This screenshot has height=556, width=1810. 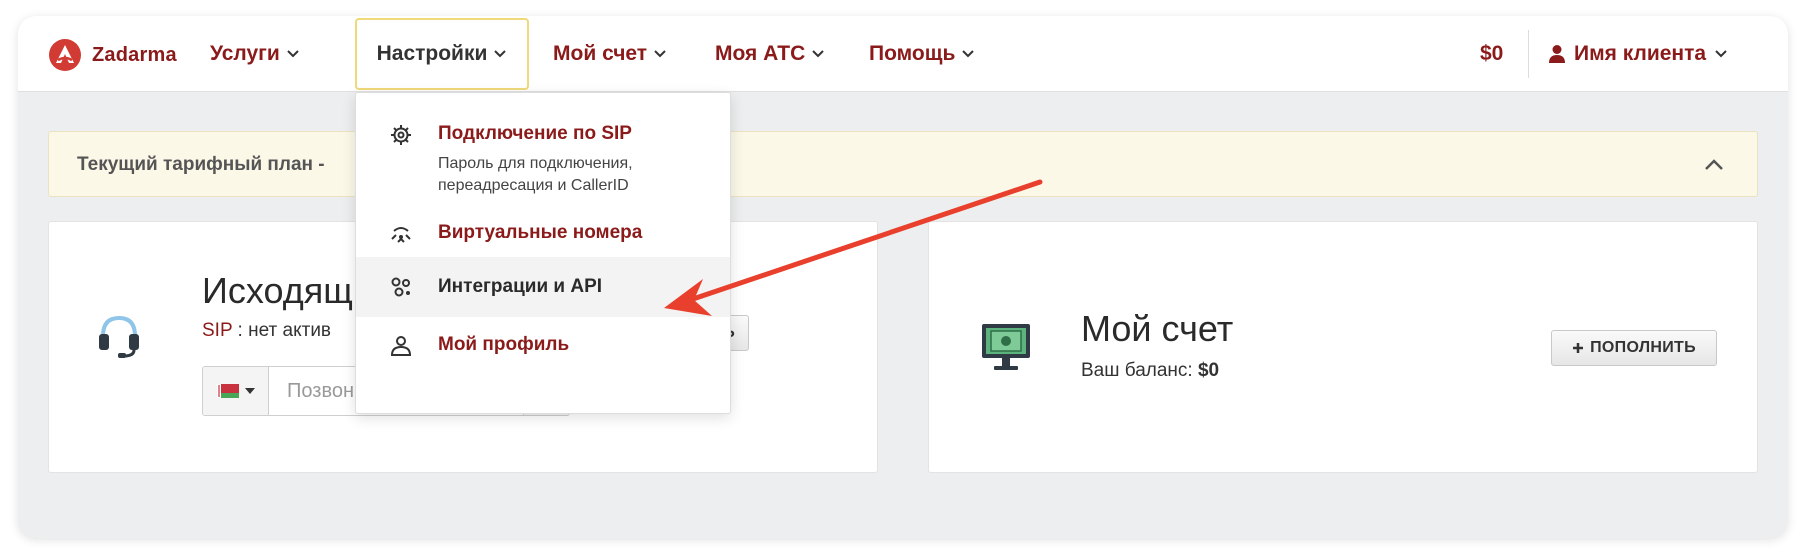 I want to click on annotation-arrow, so click(x=853, y=247).